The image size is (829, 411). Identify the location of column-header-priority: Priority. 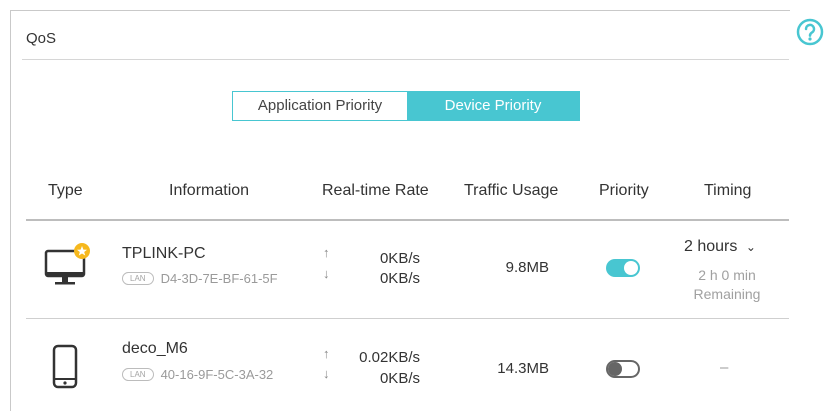
(624, 190).